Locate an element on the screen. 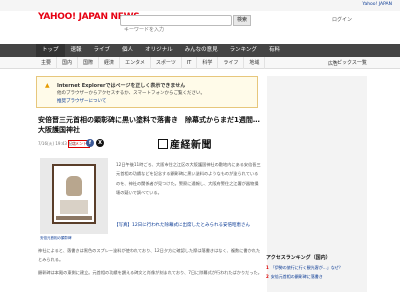 Image resolution: width=400 pixels, height=300 pixels. x-share-icon: X is located at coordinates (100, 143).